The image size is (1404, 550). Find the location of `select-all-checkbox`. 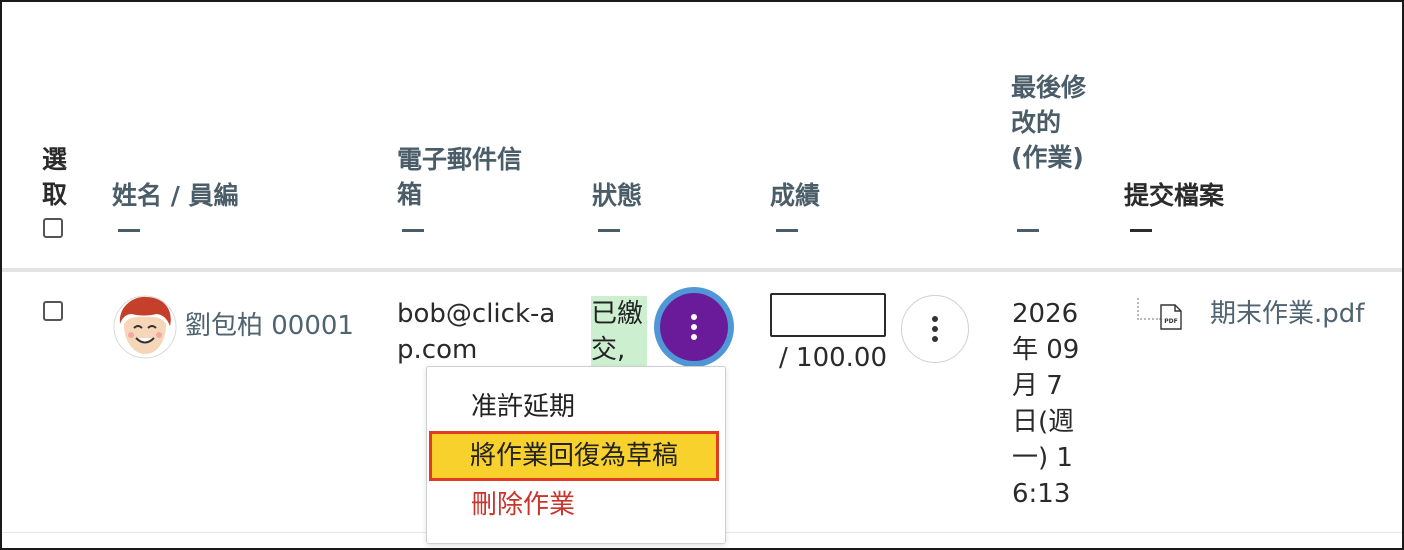

select-all-checkbox is located at coordinates (53, 228).